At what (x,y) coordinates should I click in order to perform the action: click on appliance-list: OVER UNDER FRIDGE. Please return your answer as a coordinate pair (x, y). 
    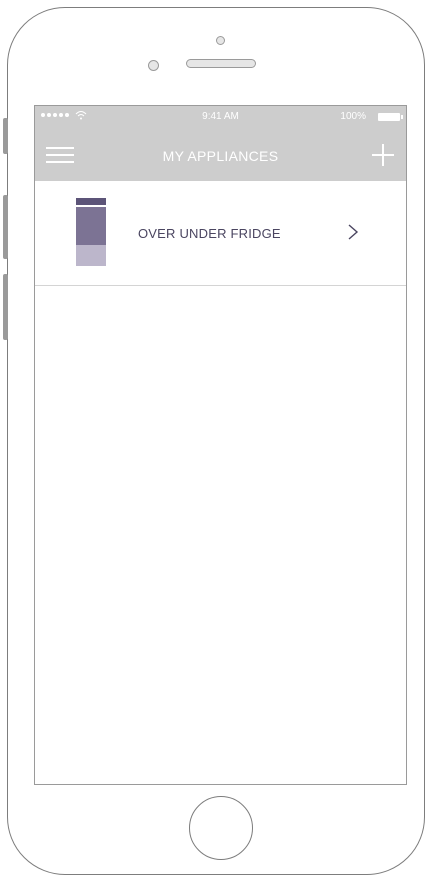
    Looking at the image, I should click on (220, 233).